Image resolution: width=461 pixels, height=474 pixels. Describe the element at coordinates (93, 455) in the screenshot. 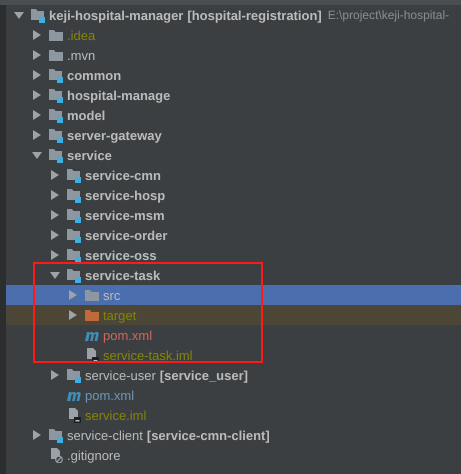

I see `tree-label: .gitignore` at that location.